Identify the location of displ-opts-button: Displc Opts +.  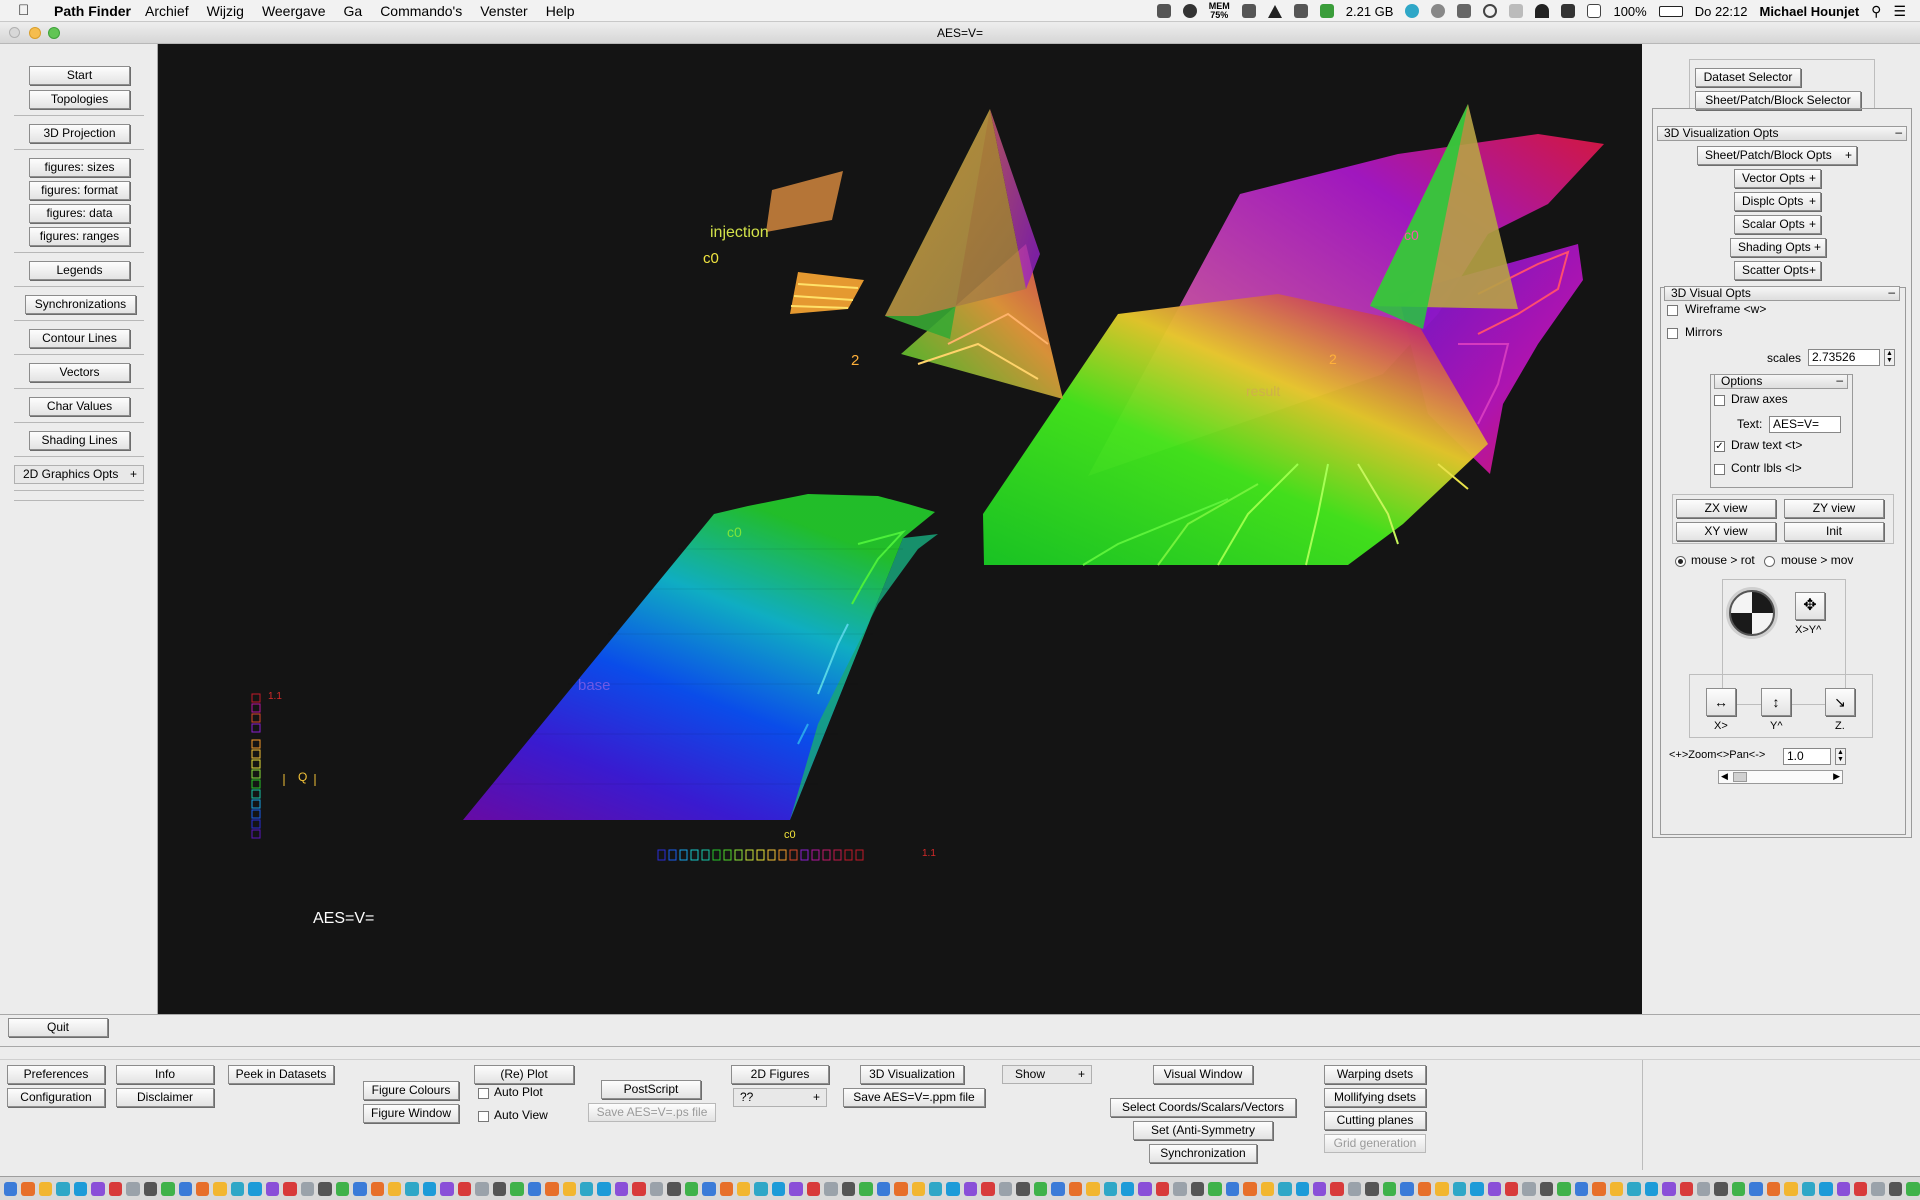
(1777, 201).